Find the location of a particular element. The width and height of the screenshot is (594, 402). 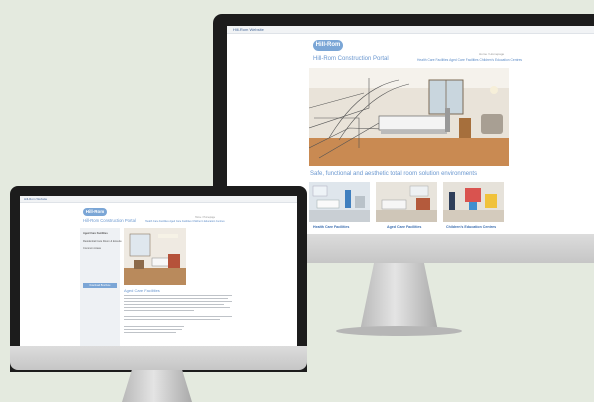

sidebar-item-residential-care: Residential Care Room & Ensuite is located at coordinates (102, 241).